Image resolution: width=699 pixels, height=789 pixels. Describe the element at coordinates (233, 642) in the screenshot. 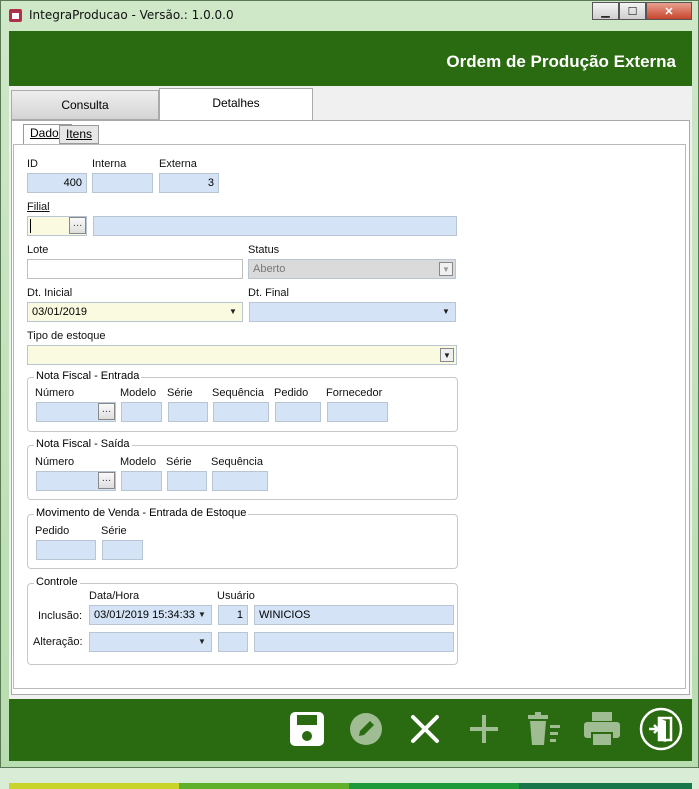

I see `alteracao-user-id-field` at that location.